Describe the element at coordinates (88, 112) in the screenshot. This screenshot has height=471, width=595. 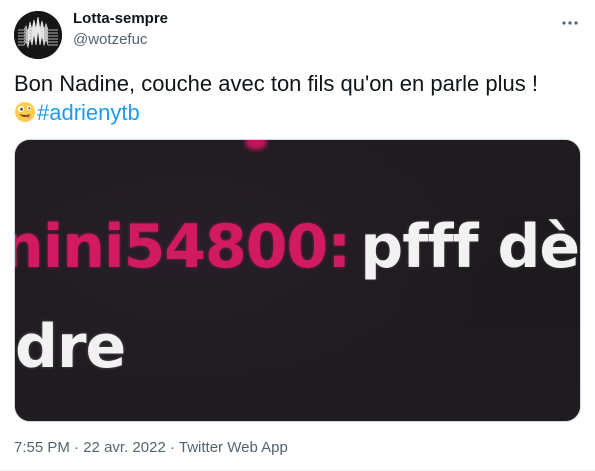
I see `hashtag-link: #adrienytb` at that location.